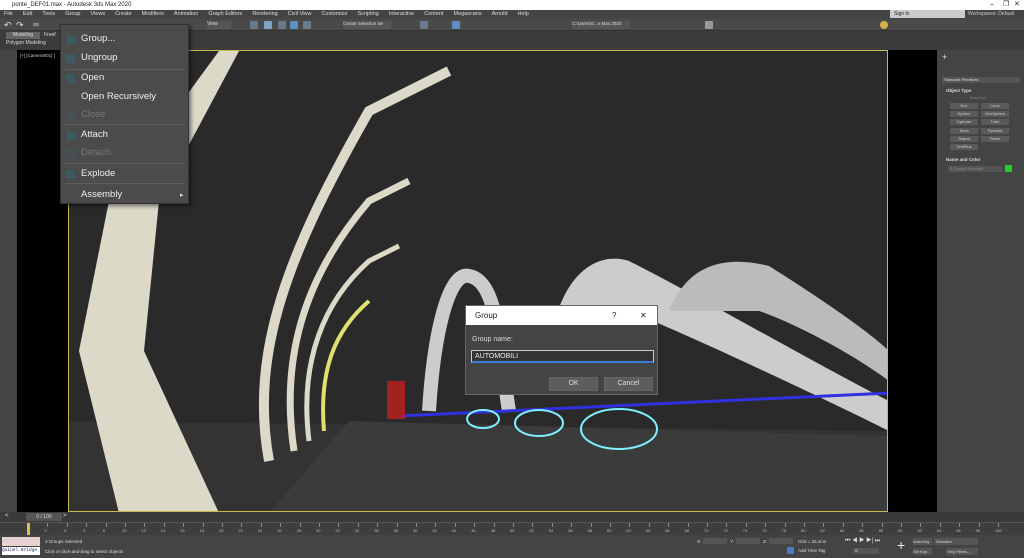  What do you see at coordinates (123, 14) in the screenshot?
I see `menu-create: Create` at bounding box center [123, 14].